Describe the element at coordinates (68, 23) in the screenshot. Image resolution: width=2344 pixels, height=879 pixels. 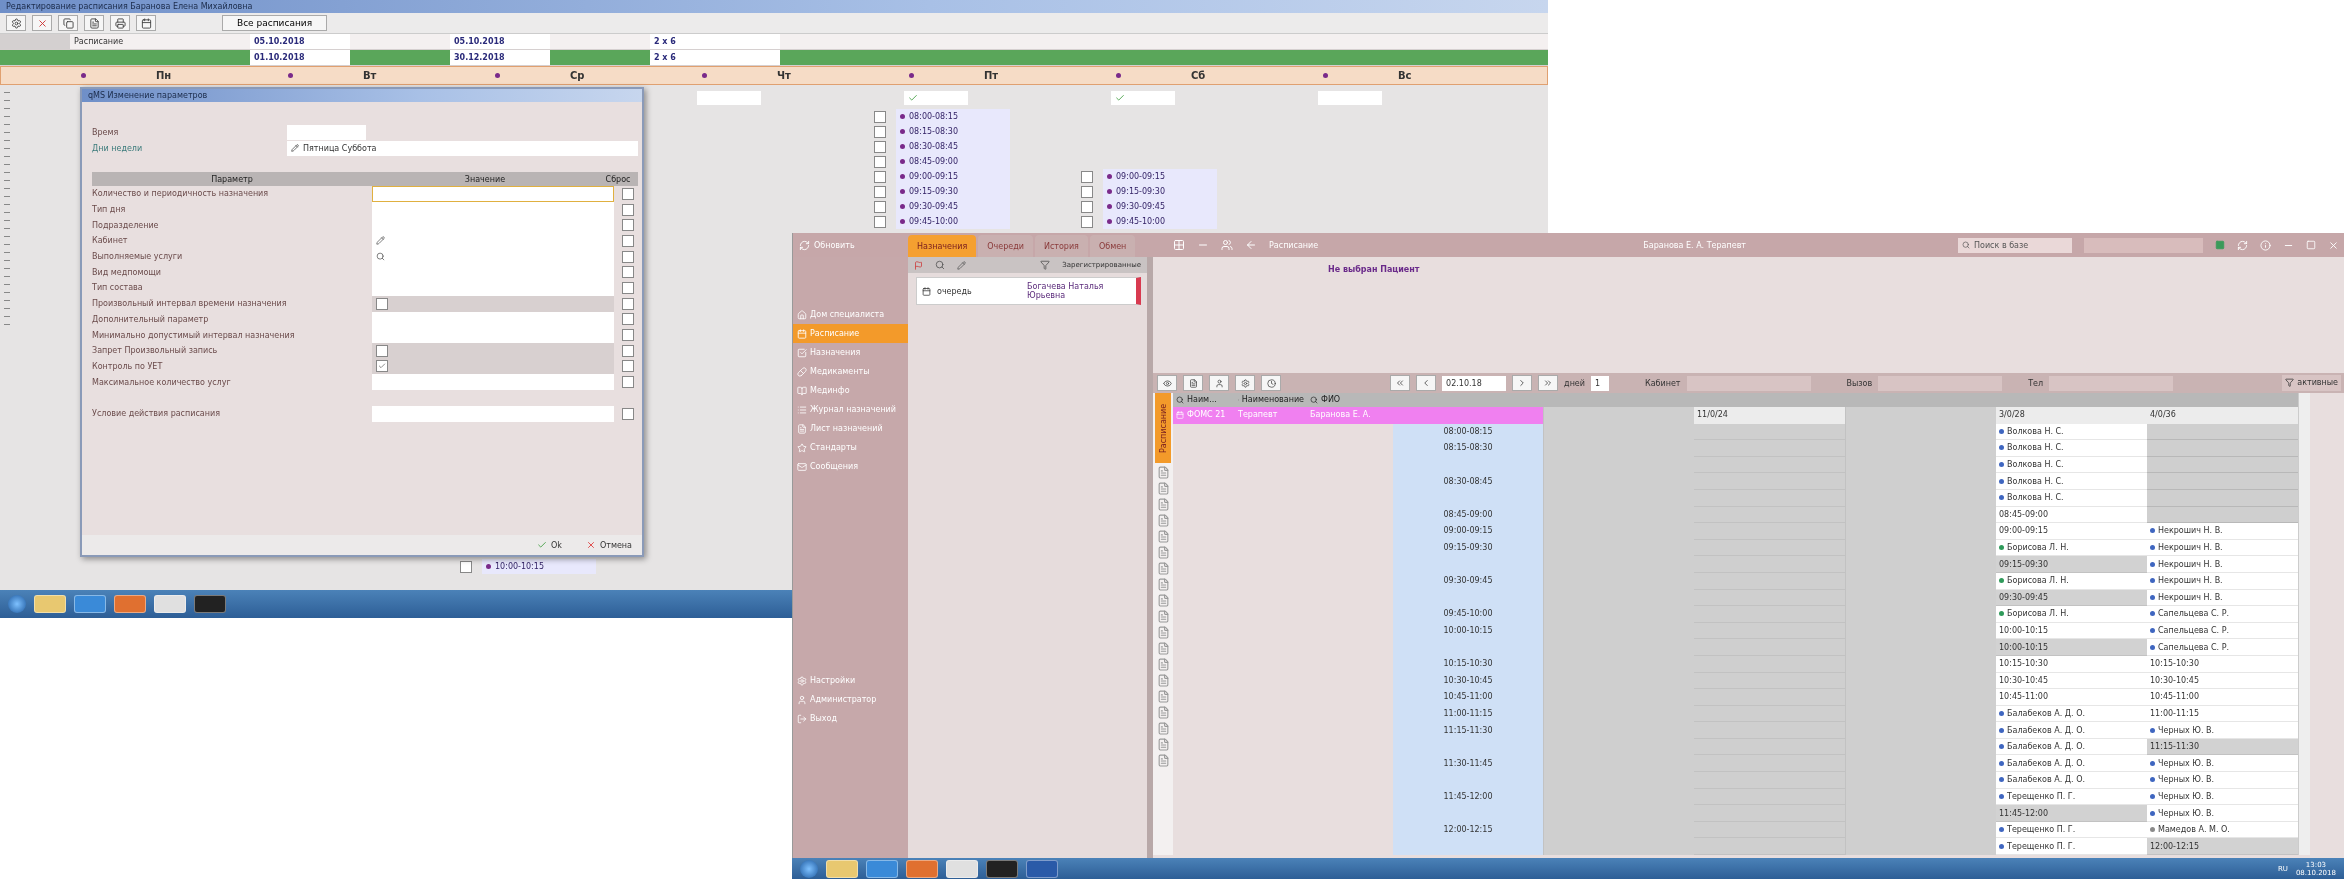
I see `copy-button` at that location.